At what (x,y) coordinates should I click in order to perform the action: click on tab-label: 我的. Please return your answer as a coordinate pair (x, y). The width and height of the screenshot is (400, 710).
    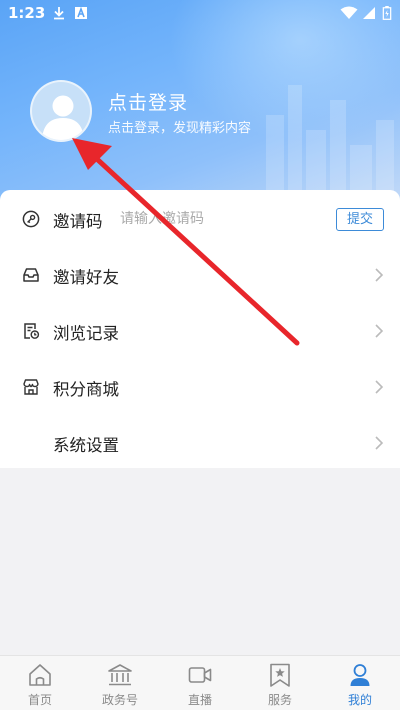
    Looking at the image, I should click on (359, 700).